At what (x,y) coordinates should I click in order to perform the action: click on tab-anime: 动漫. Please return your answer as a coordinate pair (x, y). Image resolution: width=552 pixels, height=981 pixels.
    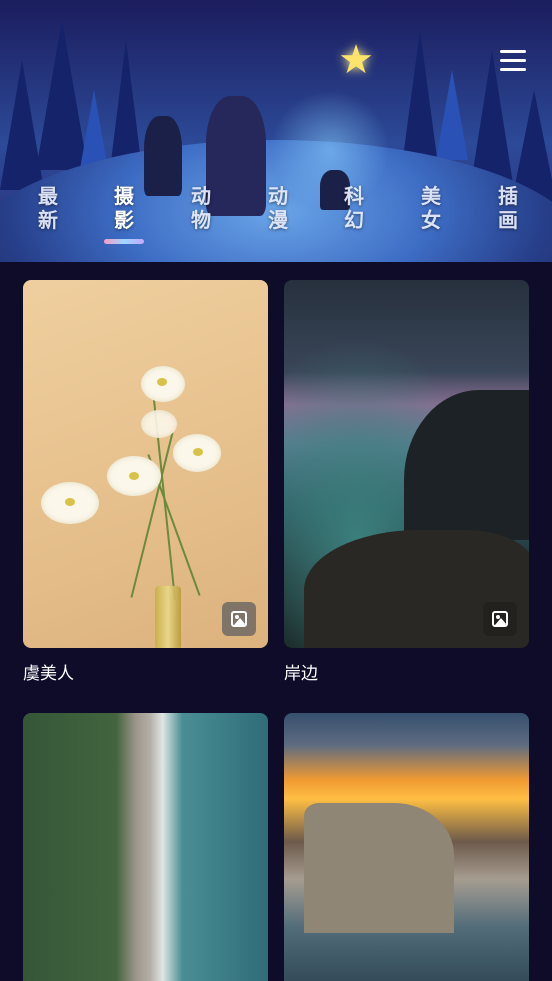
    Looking at the image, I should click on (278, 208).